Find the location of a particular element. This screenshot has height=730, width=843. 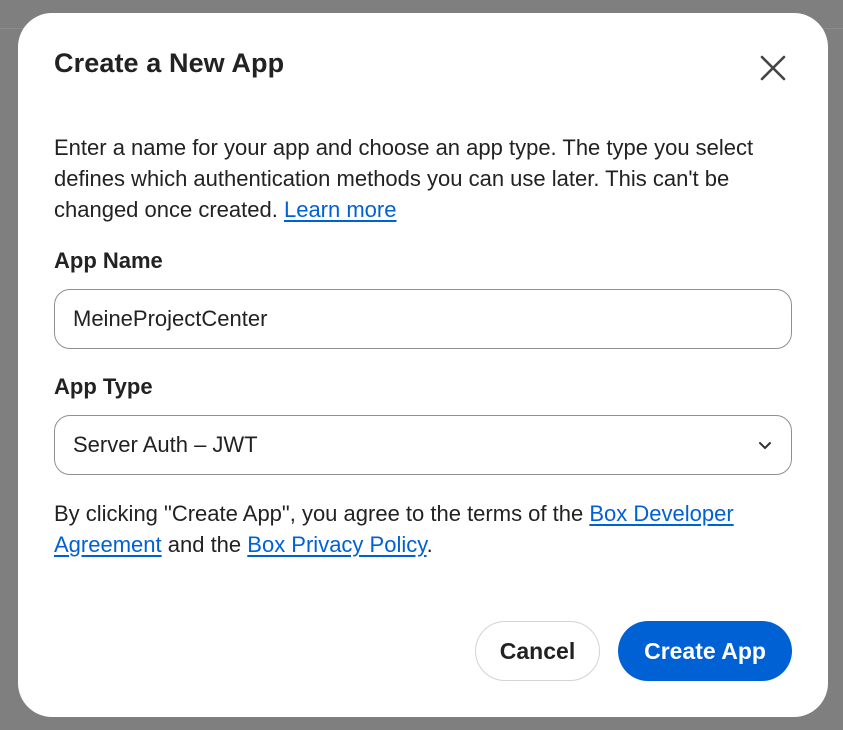

chevron-down-icon is located at coordinates (765, 445).